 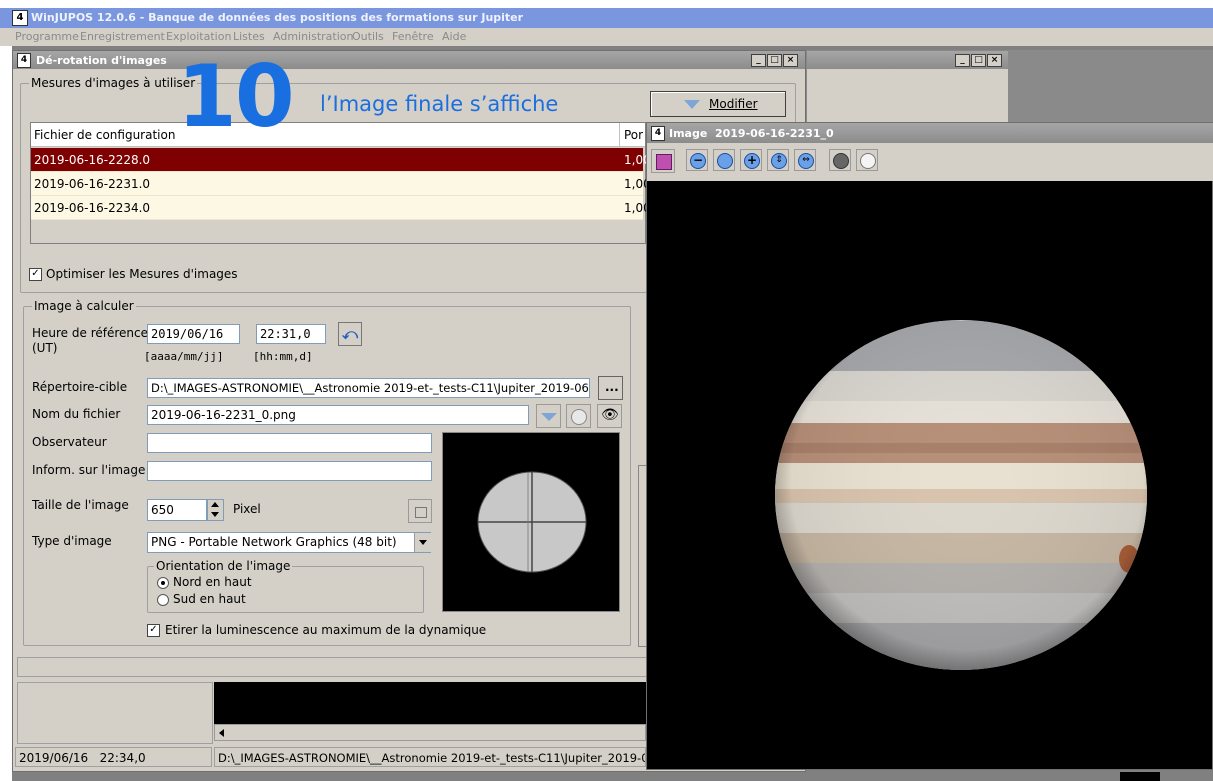 What do you see at coordinates (758, 60) in the screenshot?
I see `derotation-minimize-button: _` at bounding box center [758, 60].